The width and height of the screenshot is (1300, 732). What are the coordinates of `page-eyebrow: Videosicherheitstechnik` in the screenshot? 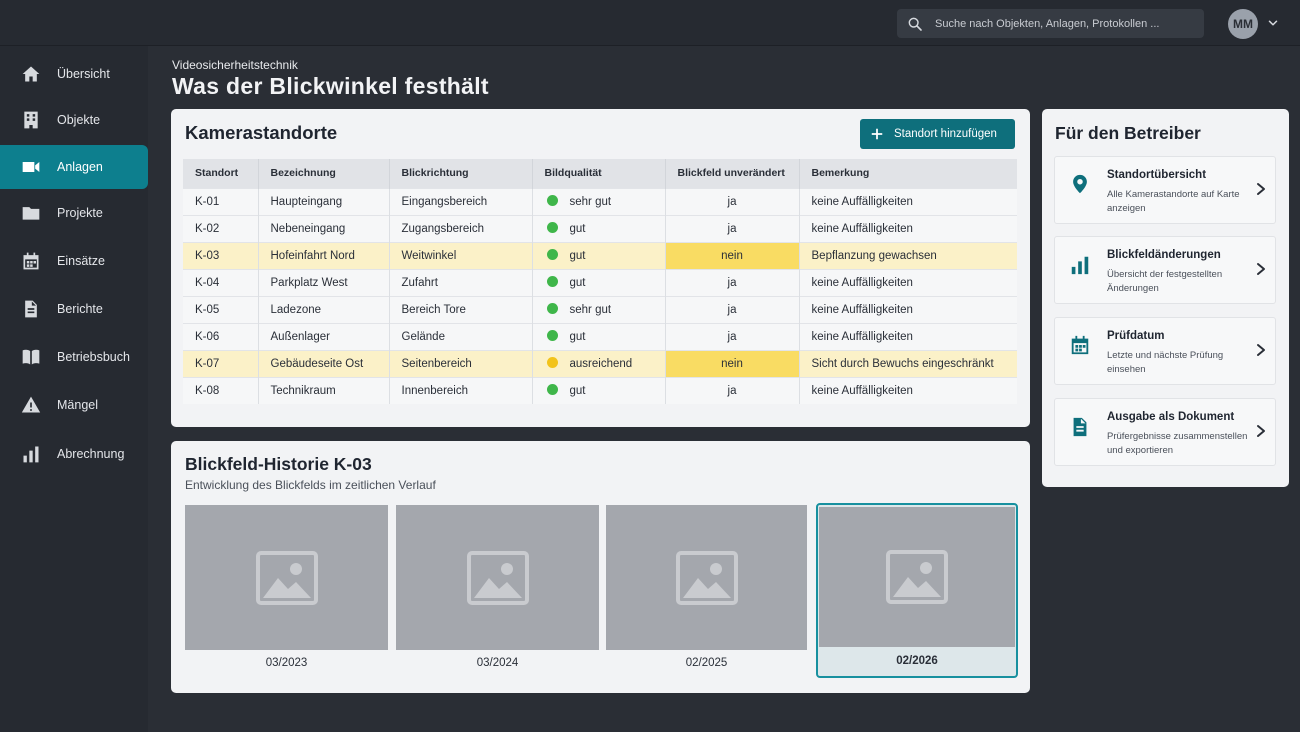 It's located at (235, 65).